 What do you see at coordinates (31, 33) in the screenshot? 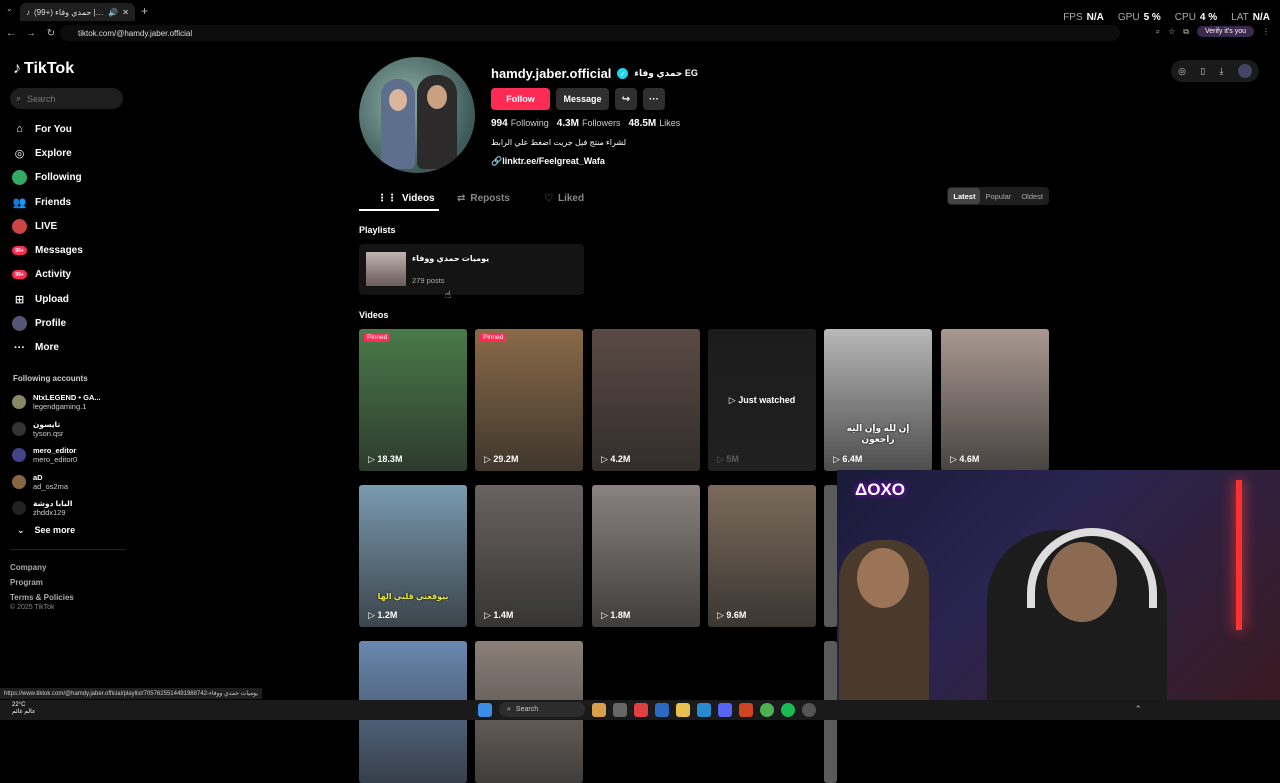
I see `forward-icon: →` at bounding box center [31, 33].